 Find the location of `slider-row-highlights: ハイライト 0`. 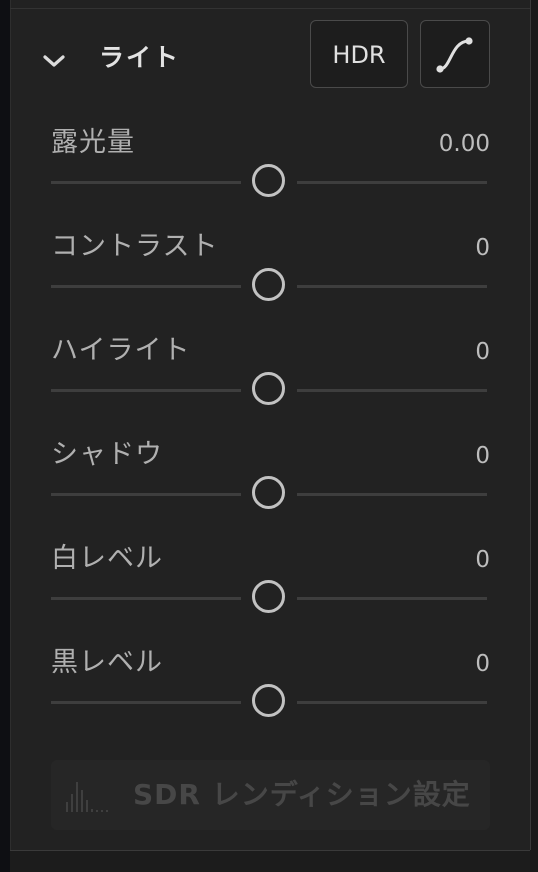

slider-row-highlights: ハイライト 0 is located at coordinates (270, 385).